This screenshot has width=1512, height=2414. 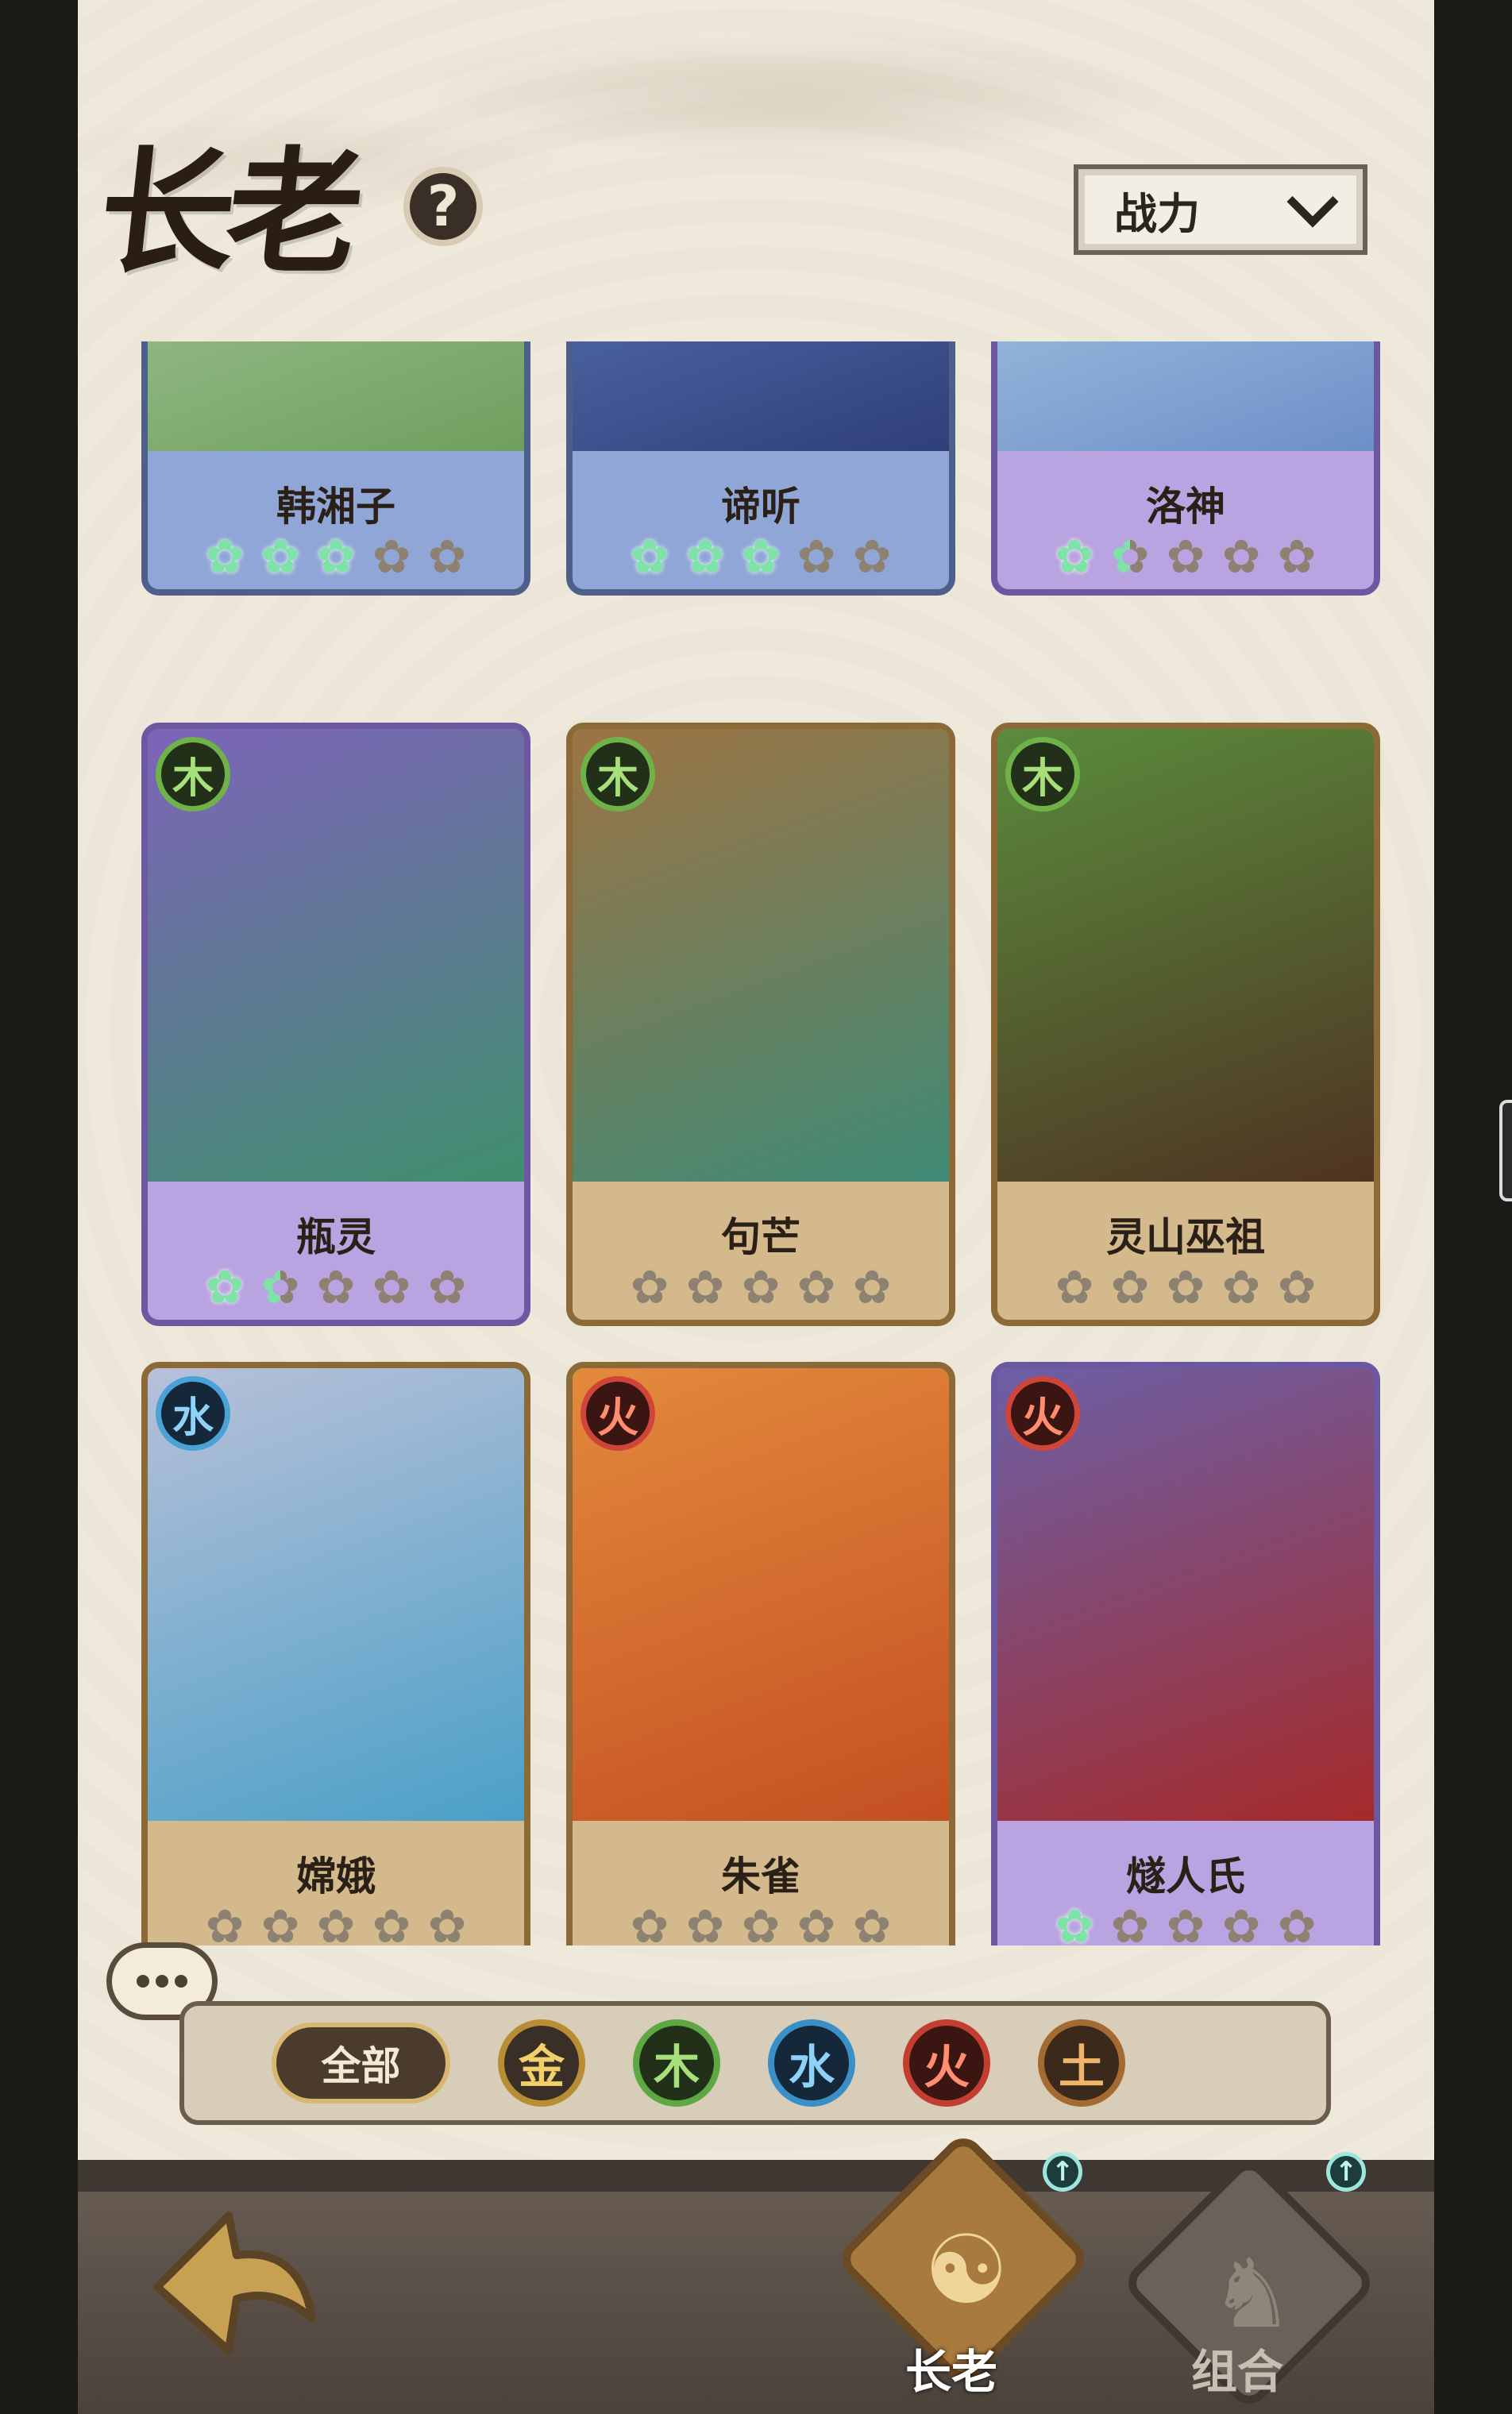 I want to click on elder-card: 韩湘子 ✿ ✿ ✿ ✿ ✿, so click(x=335, y=468).